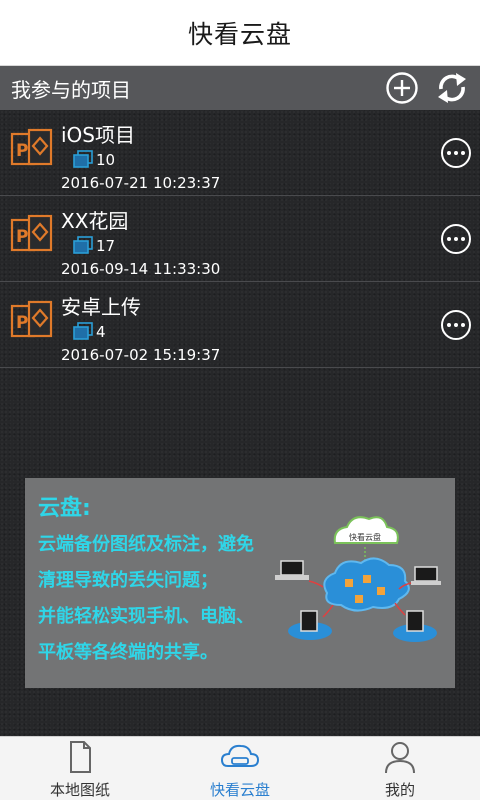  Describe the element at coordinates (239, 790) in the screenshot. I see `tab-label: 快看云盘` at that location.